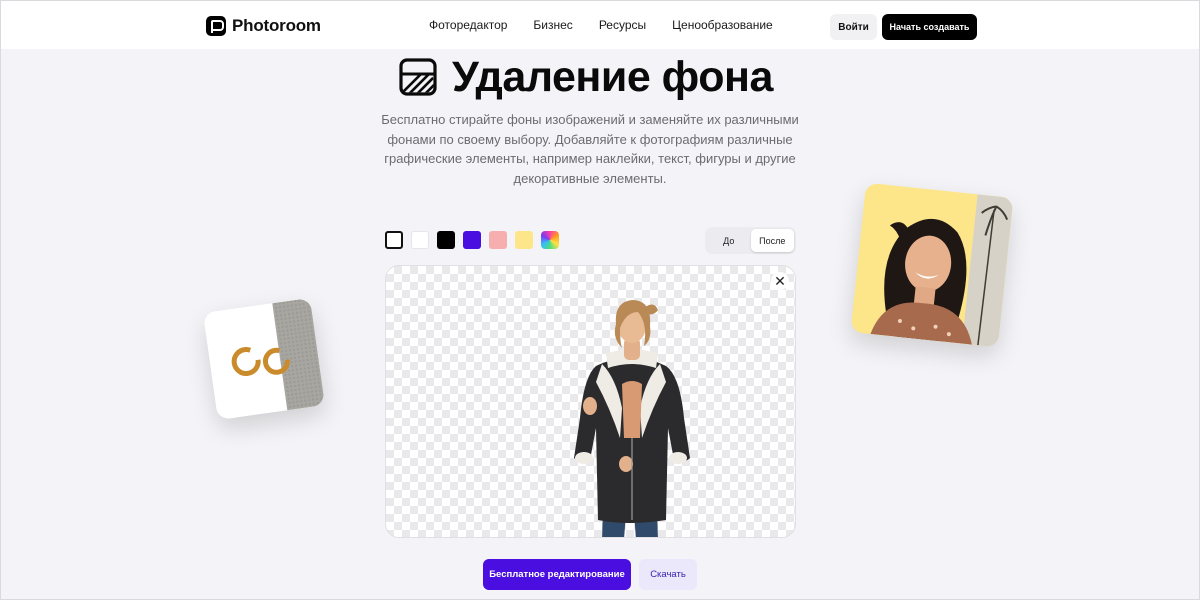 This screenshot has height=600, width=1200. I want to click on swatch-purple, so click(472, 240).